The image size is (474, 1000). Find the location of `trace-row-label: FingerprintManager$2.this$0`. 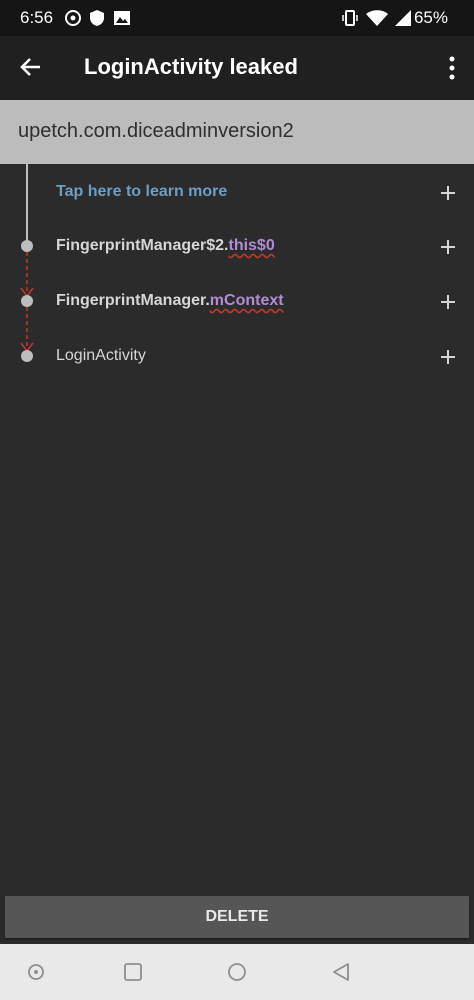

trace-row-label: FingerprintManager$2.this$0 is located at coordinates (165, 246).